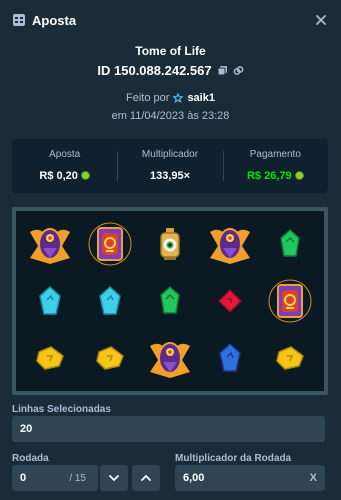 The image size is (341, 500). I want to click on username: saik1, so click(201, 98).